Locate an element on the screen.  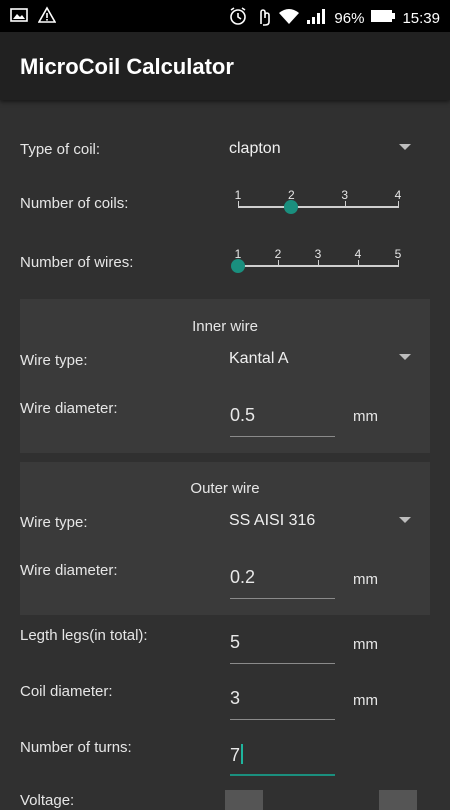
wifi-icon is located at coordinates (289, 18).